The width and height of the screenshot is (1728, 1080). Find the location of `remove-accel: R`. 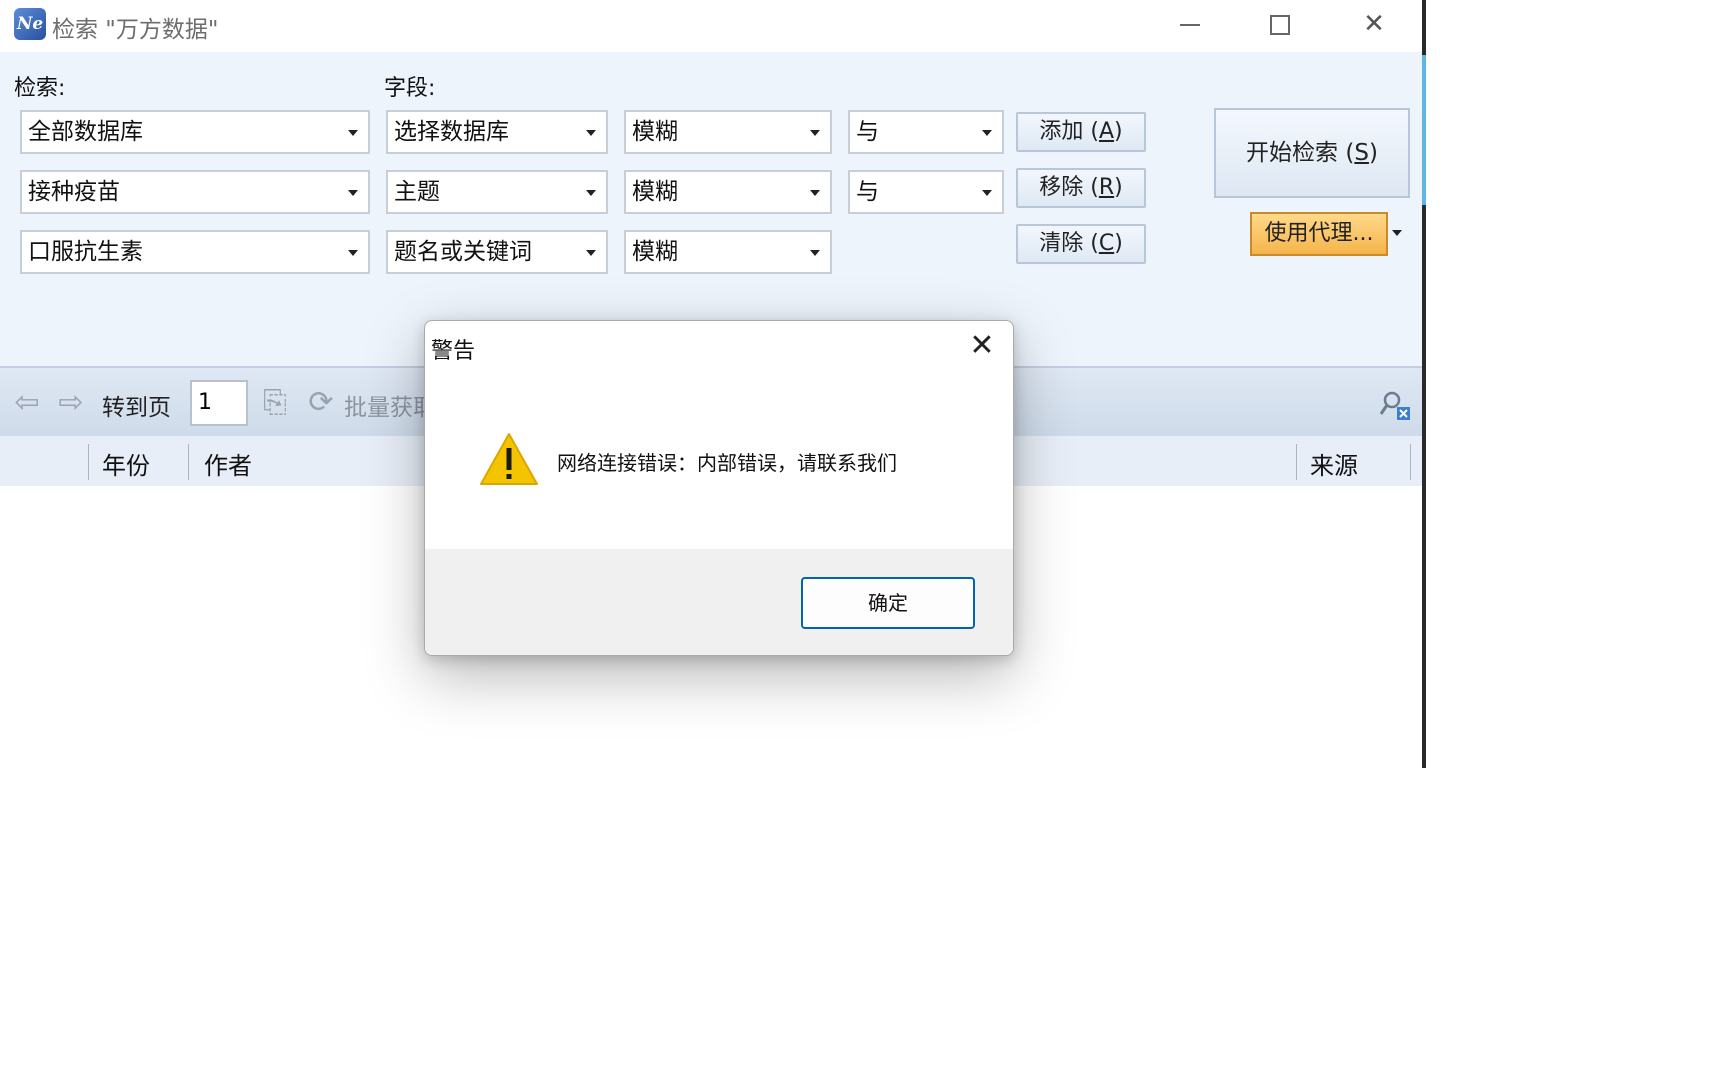

remove-accel: R is located at coordinates (1106, 187).